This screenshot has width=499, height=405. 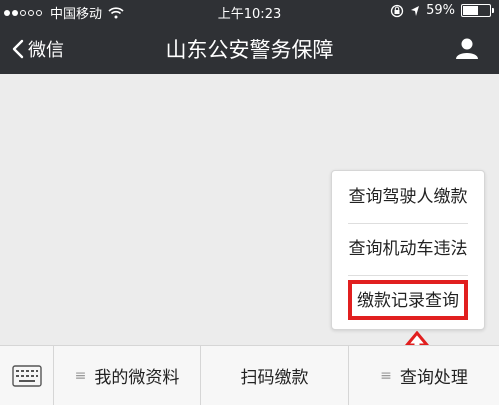 I want to click on tab-my-profile: ≡ 我的微资料, so click(x=127, y=375).